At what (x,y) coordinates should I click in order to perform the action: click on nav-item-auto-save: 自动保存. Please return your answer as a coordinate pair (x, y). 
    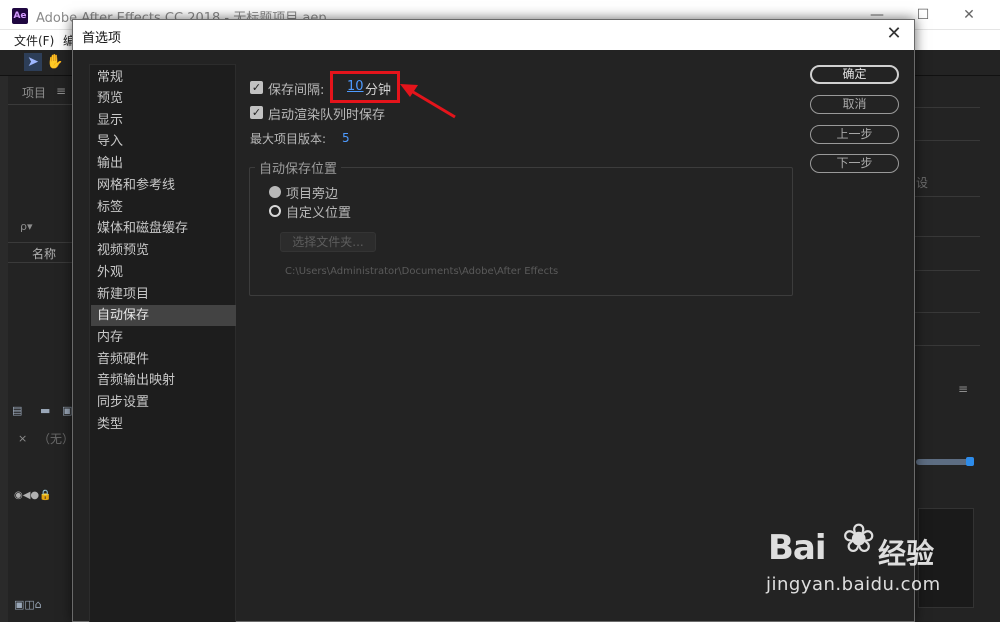
    Looking at the image, I should click on (163, 315).